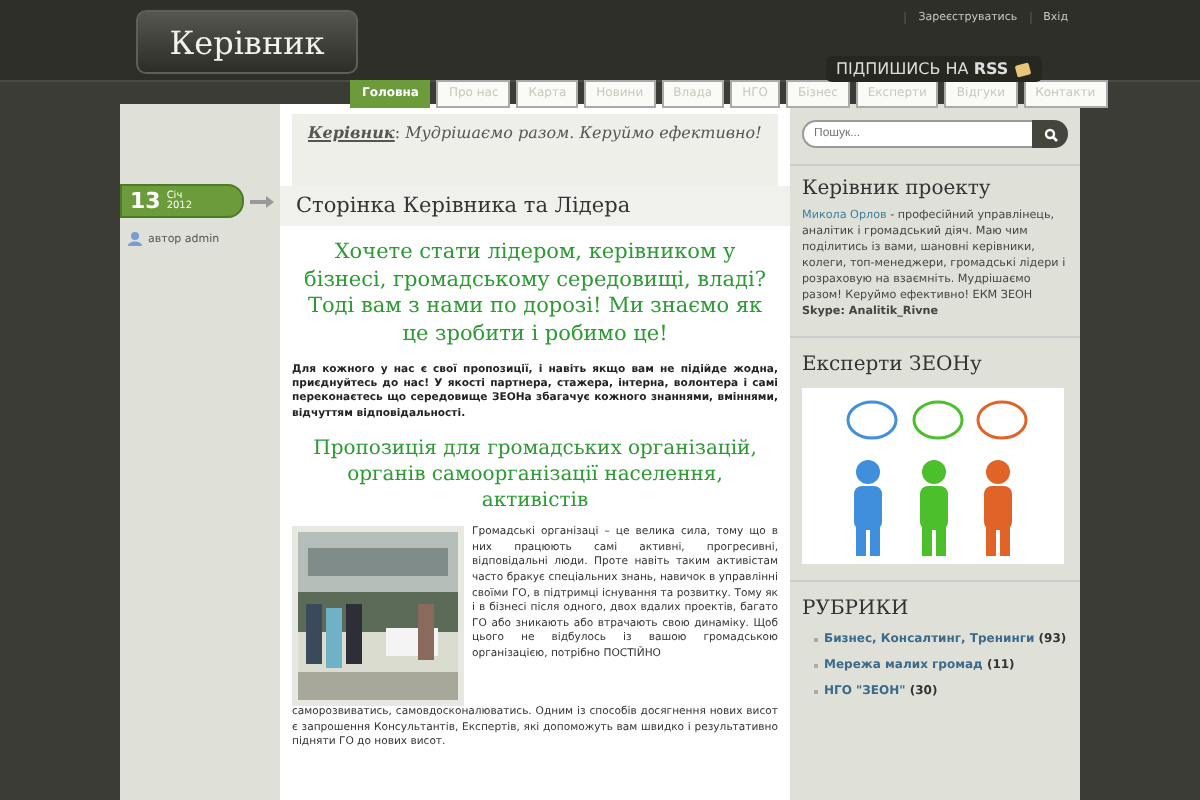 This screenshot has width=1200, height=800. I want to click on rss-icon, so click(1023, 69).